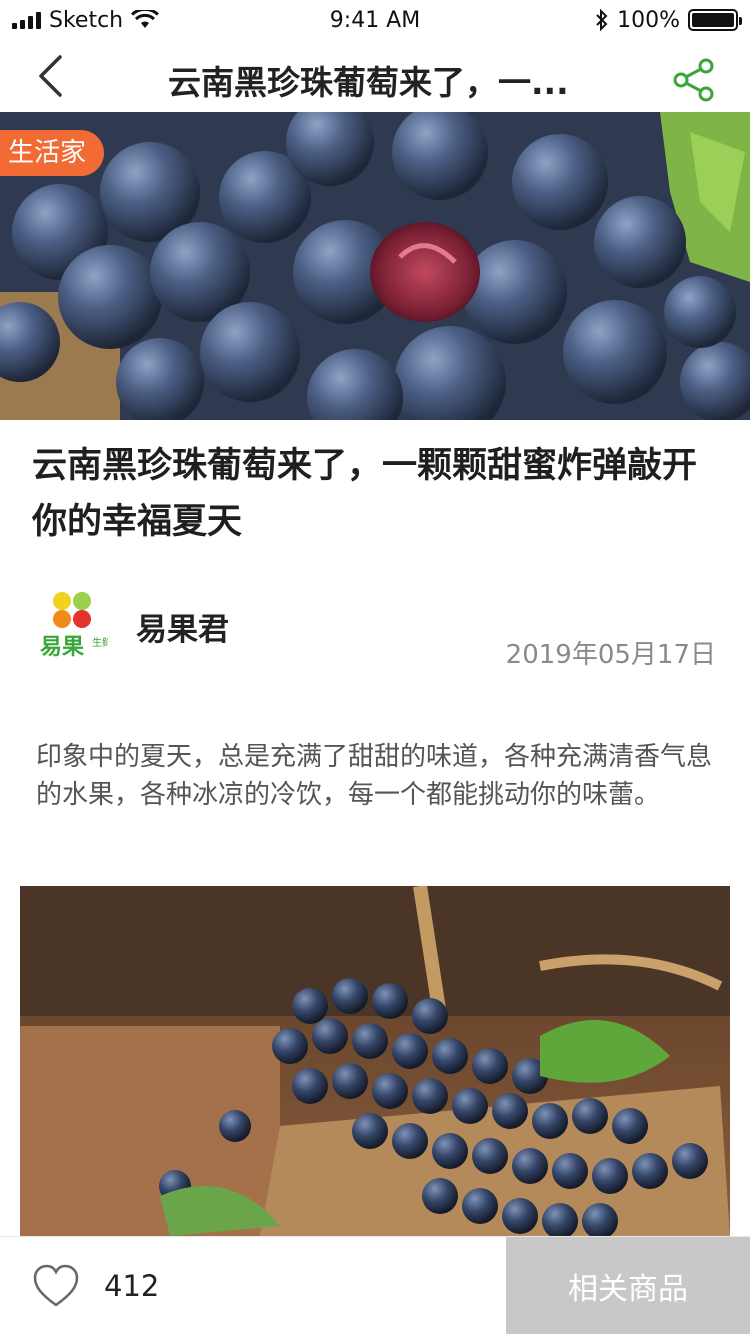 The image size is (750, 1334). I want to click on status-bar: Sketch 9:41 AM 100%, so click(375, 20).